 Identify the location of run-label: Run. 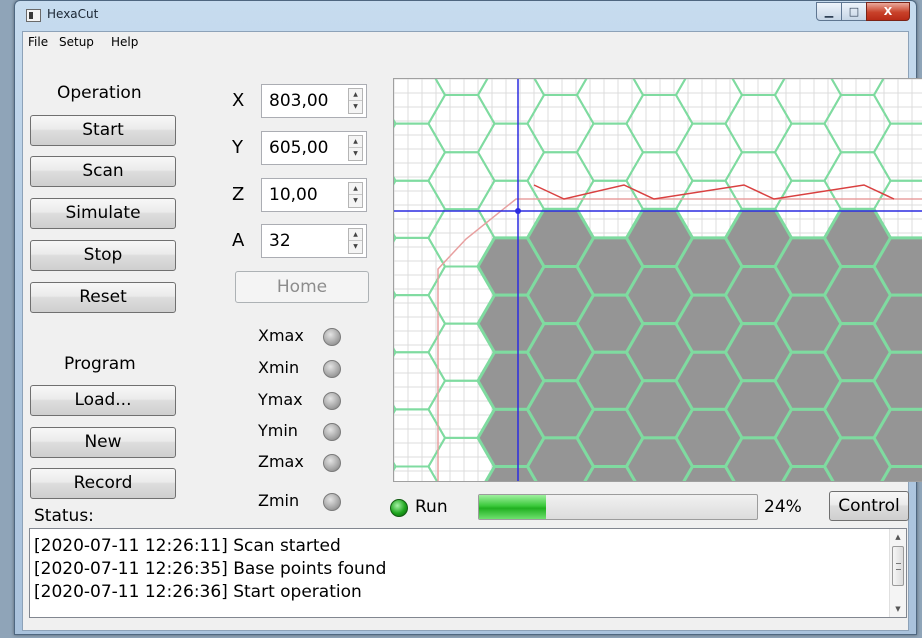
(431, 507).